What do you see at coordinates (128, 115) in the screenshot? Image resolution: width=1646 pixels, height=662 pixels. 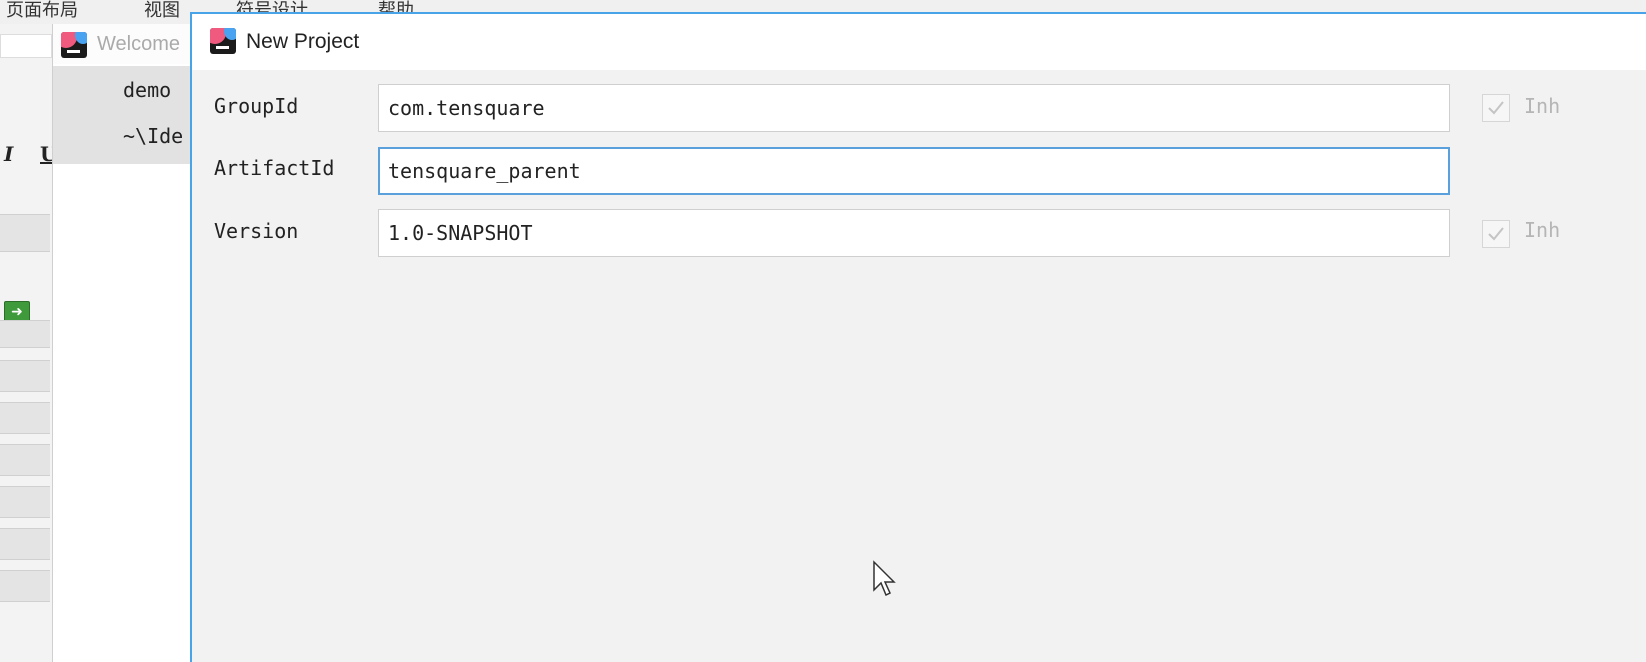 I see `recent-project-item: demo ~\Ide` at bounding box center [128, 115].